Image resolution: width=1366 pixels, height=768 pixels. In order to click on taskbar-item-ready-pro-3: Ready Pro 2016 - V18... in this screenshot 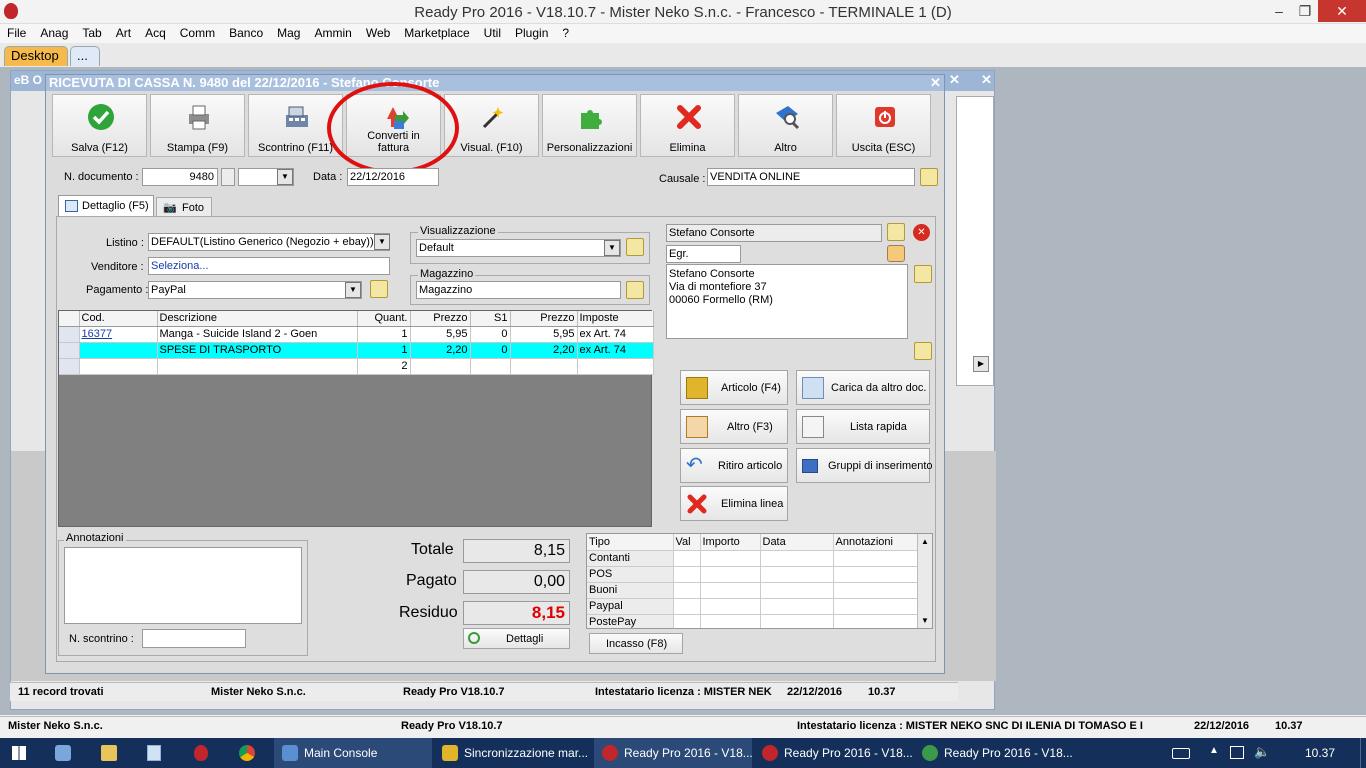, I will do `click(993, 753)`.